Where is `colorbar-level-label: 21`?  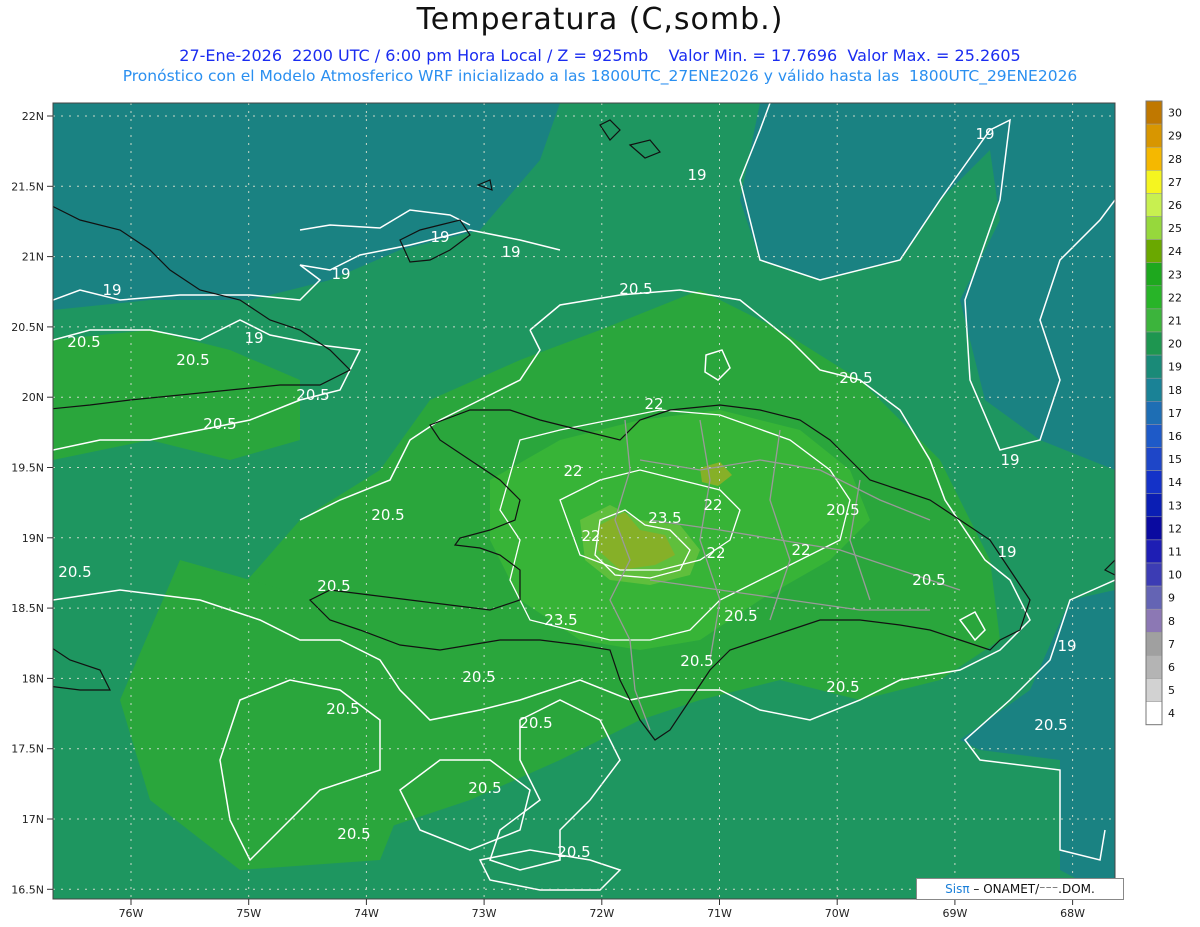
colorbar-level-label: 21 is located at coordinates (1175, 320).